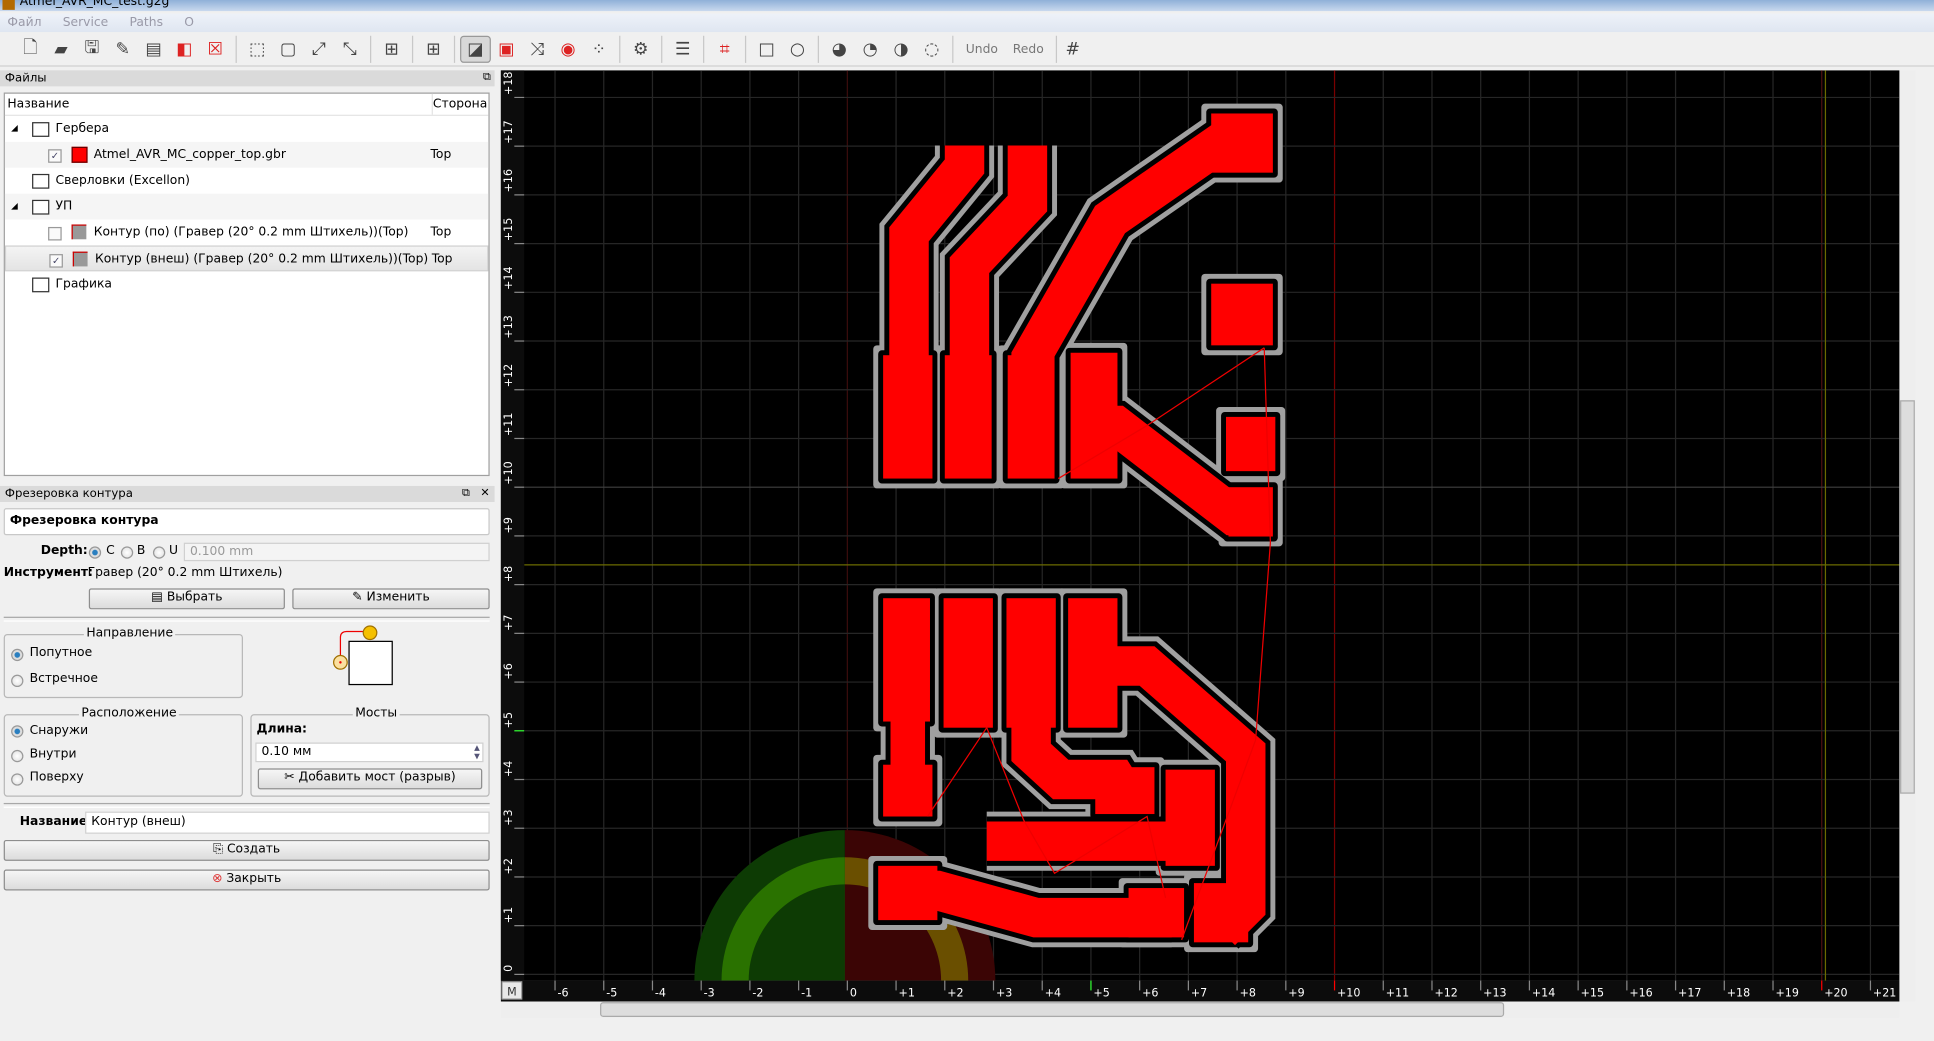 This screenshot has height=1041, width=1934. I want to click on create-button: ⎘ Создать, so click(246, 850).